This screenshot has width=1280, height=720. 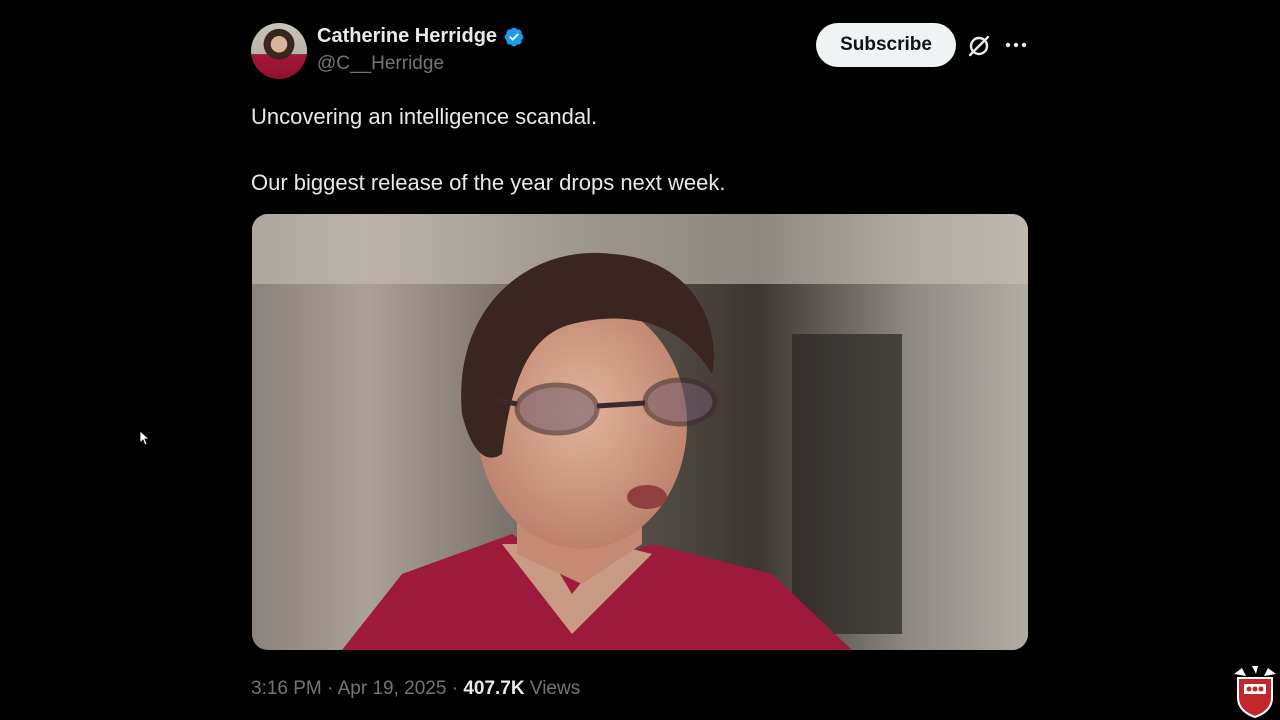 I want to click on verified-badge-icon, so click(x=514, y=36).